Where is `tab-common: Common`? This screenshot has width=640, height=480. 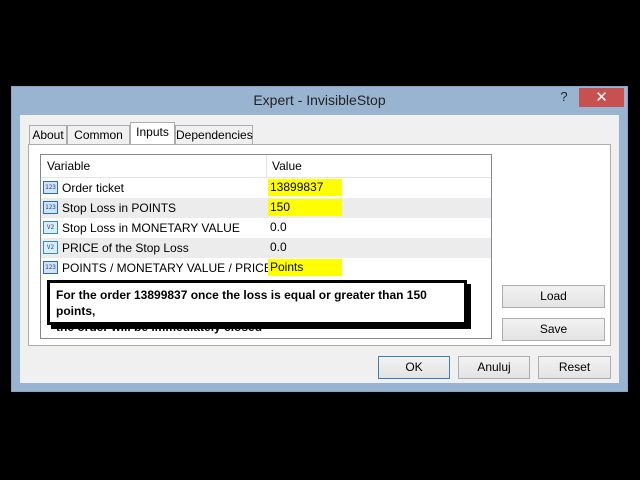 tab-common: Common is located at coordinates (98, 134).